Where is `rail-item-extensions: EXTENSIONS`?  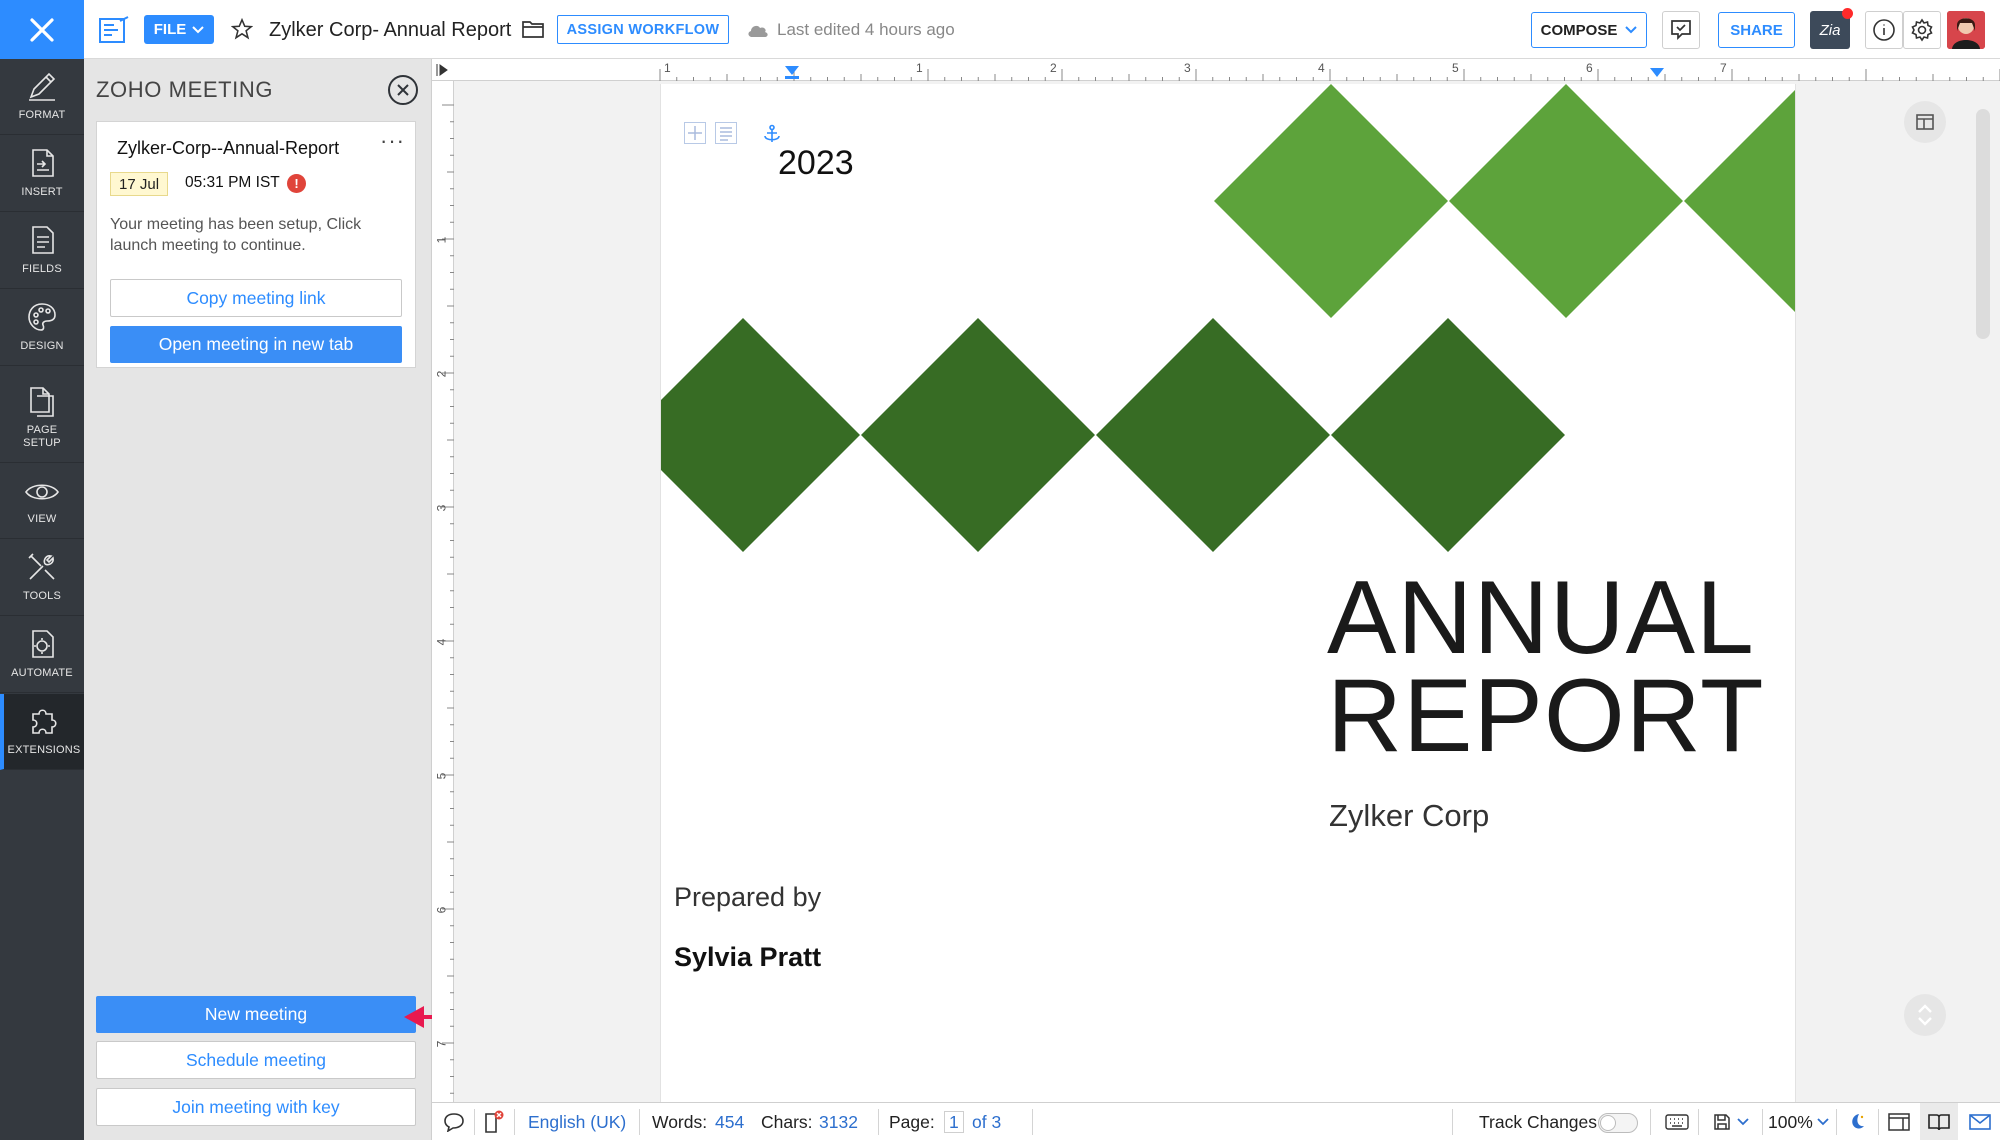 rail-item-extensions: EXTENSIONS is located at coordinates (42, 732).